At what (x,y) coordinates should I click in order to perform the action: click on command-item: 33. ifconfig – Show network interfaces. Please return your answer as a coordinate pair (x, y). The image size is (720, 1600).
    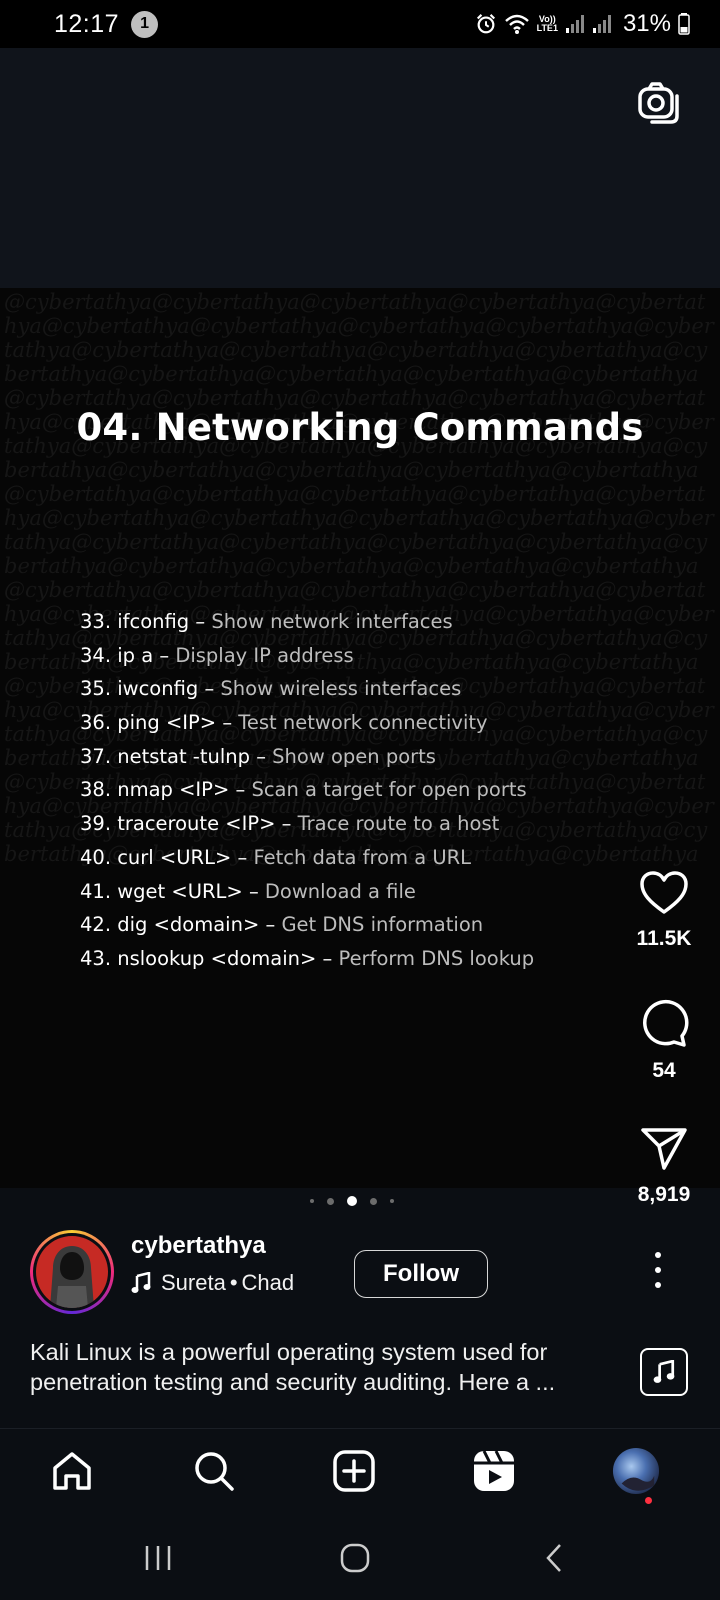
    Looking at the image, I should click on (307, 627).